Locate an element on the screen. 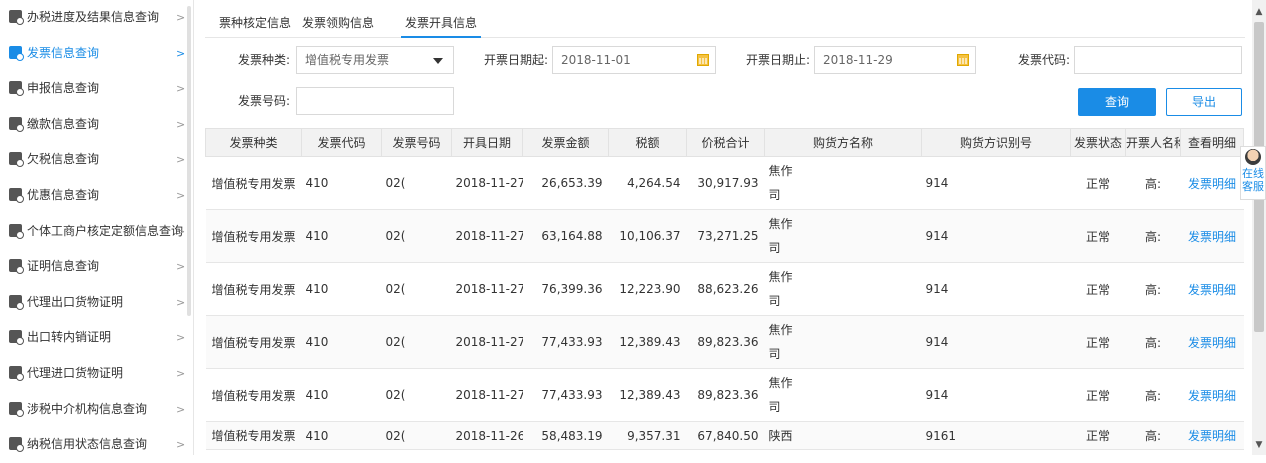 Image resolution: width=1266 pixels, height=463 pixels. column-header: 购货方名称 is located at coordinates (843, 142).